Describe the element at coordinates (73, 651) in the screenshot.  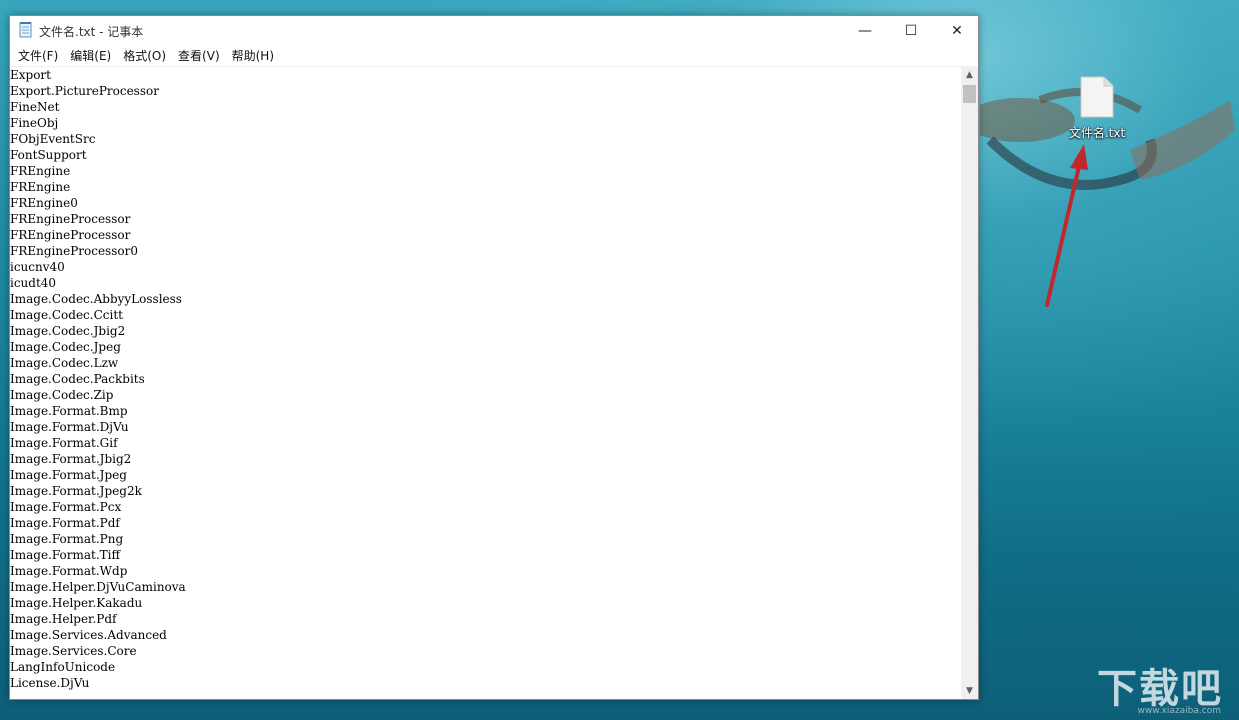
I see `text-line: Image.Services.Core` at that location.